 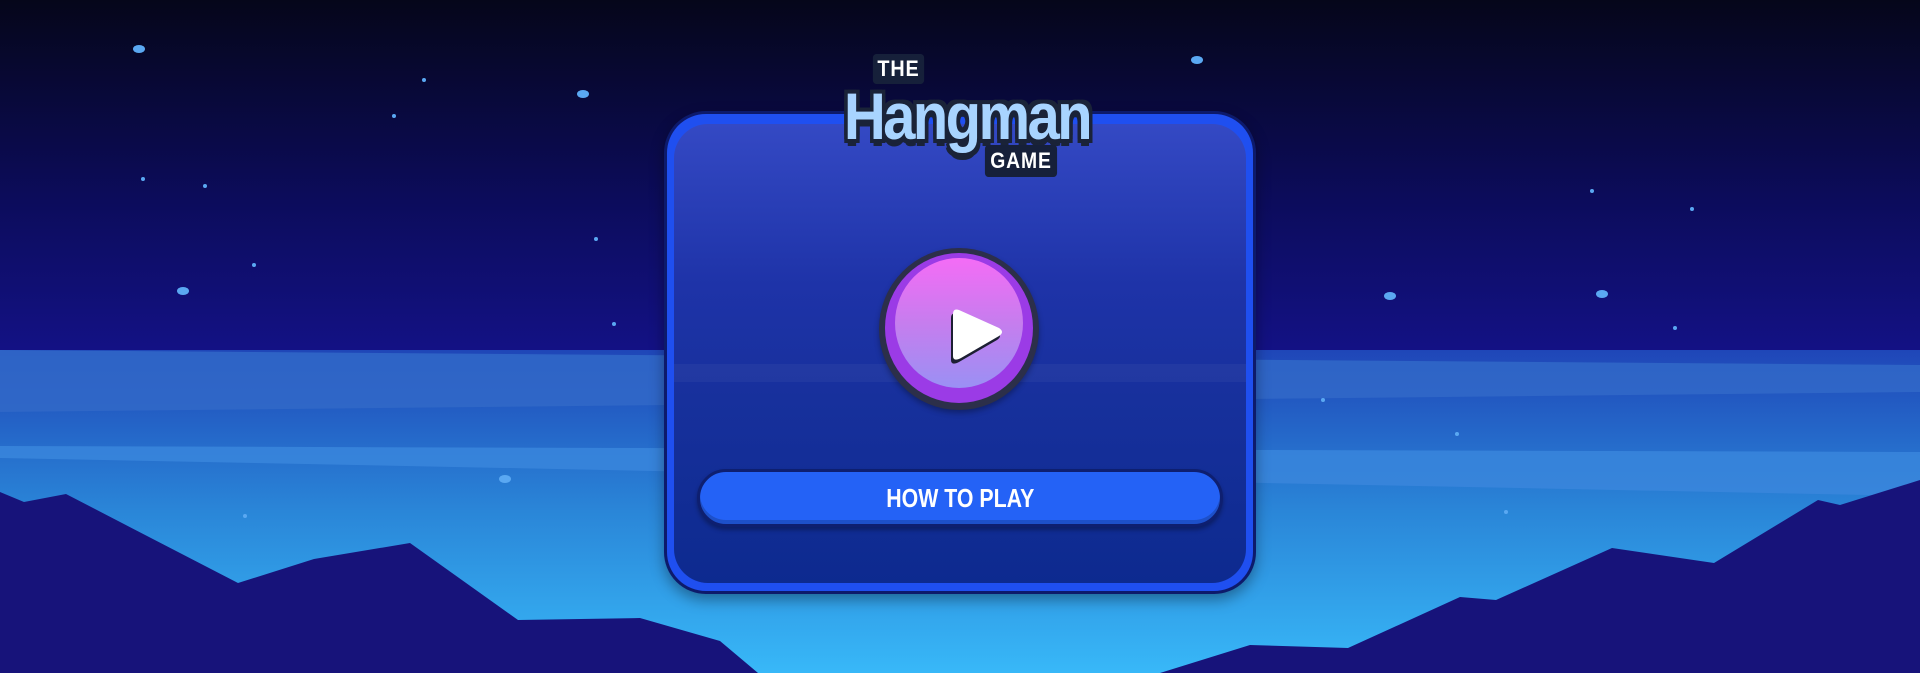 I want to click on how-to-play-button: HOW TO PLAY, so click(x=960, y=498).